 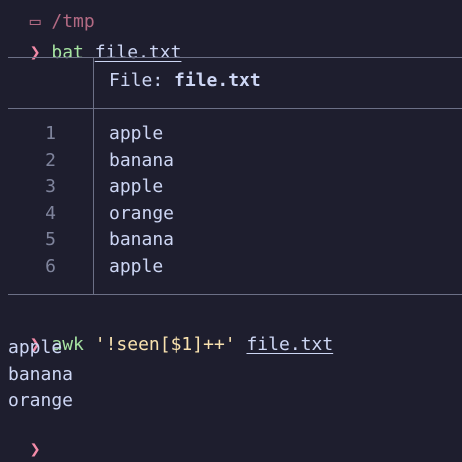 What do you see at coordinates (67, 52) in the screenshot?
I see `command-name: bat` at bounding box center [67, 52].